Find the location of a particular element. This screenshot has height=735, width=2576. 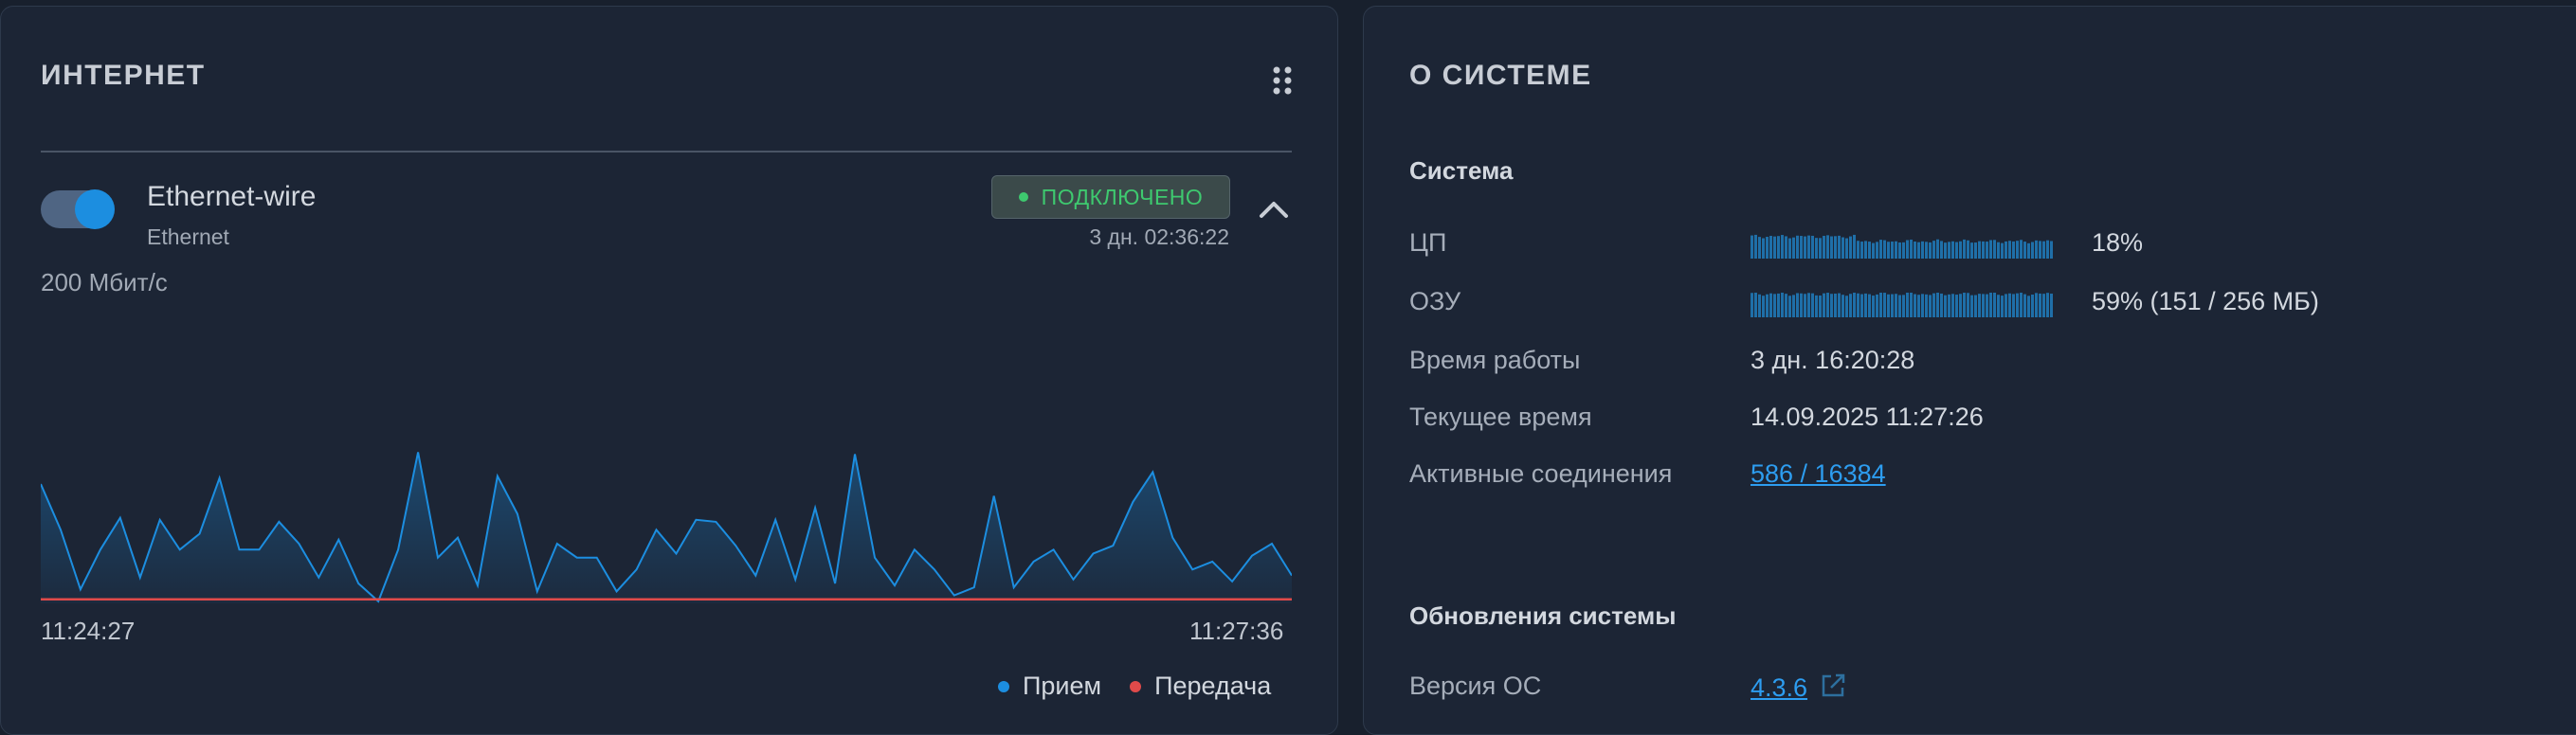

connections-label: Активные соединения is located at coordinates (1541, 473).